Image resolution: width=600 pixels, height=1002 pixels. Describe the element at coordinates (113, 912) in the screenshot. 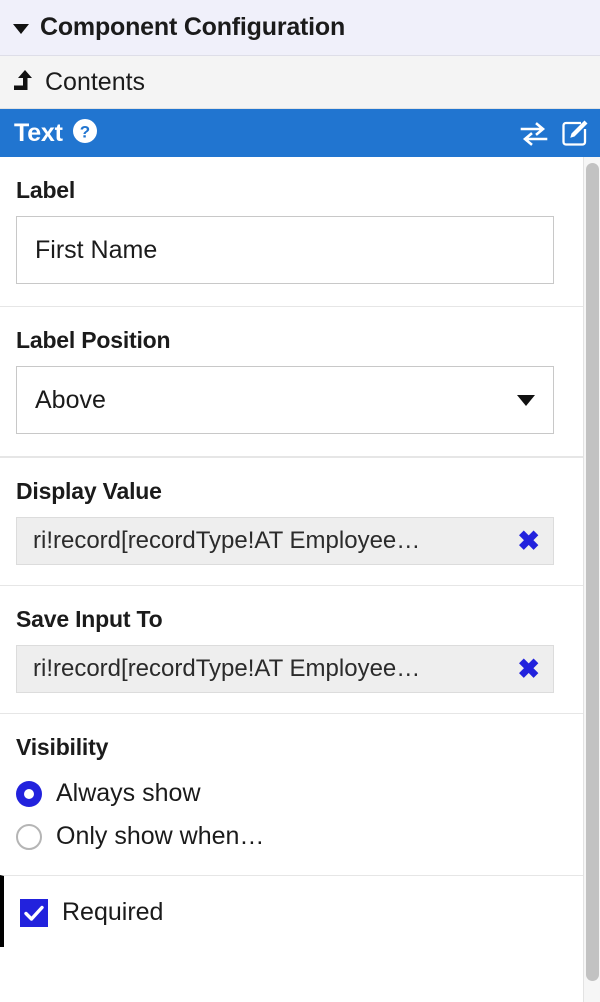

I see `required-label: Required` at that location.